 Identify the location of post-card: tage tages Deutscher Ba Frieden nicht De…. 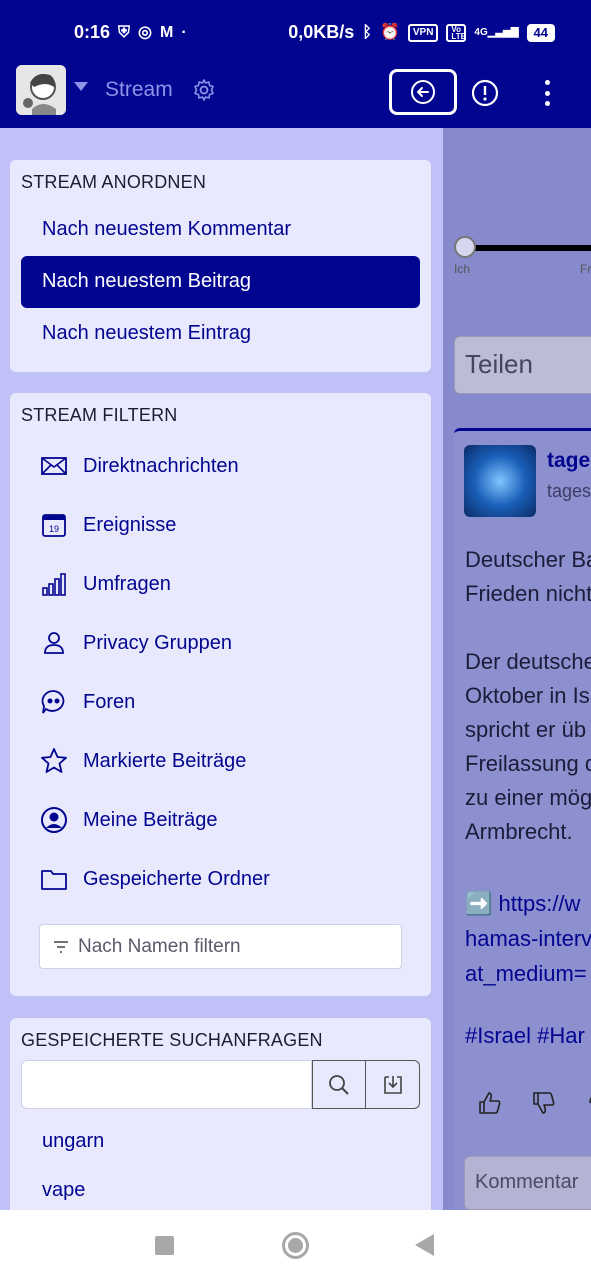
(522, 819).